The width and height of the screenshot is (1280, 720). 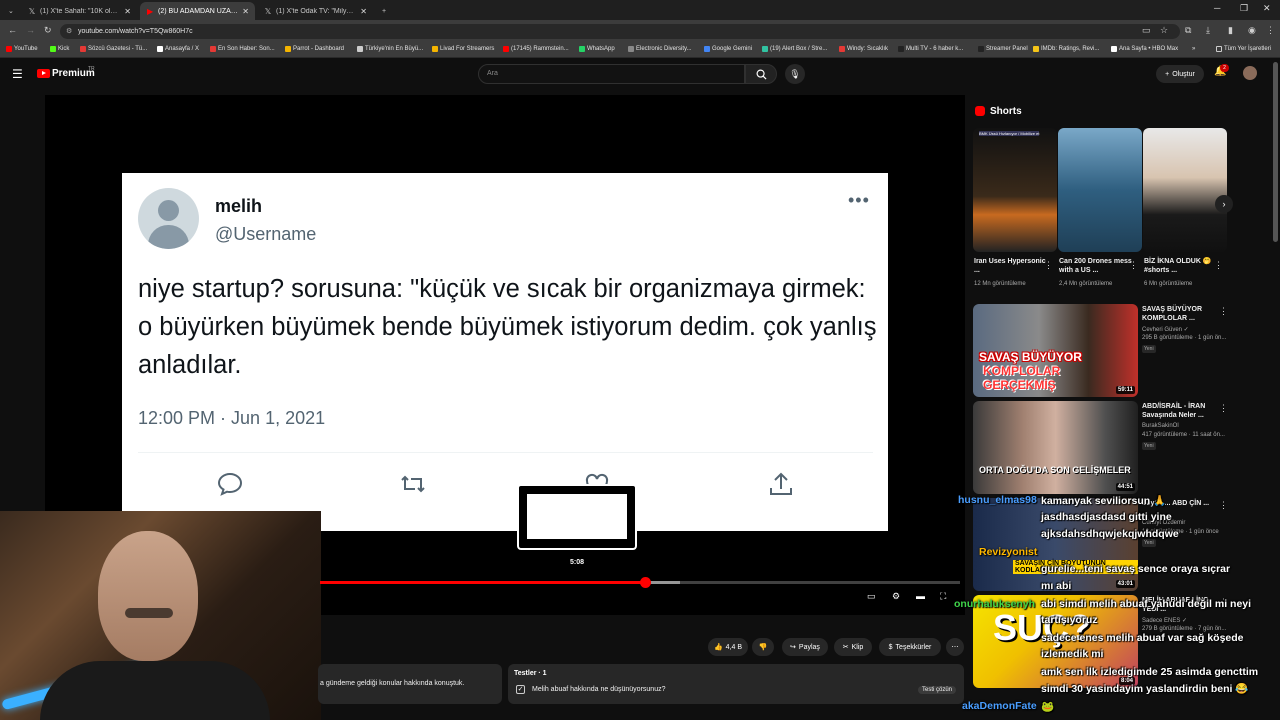 What do you see at coordinates (1145, 689) in the screenshot?
I see `chat-message: simdi 30 yasindayim yaslandirdin beni 😂` at bounding box center [1145, 689].